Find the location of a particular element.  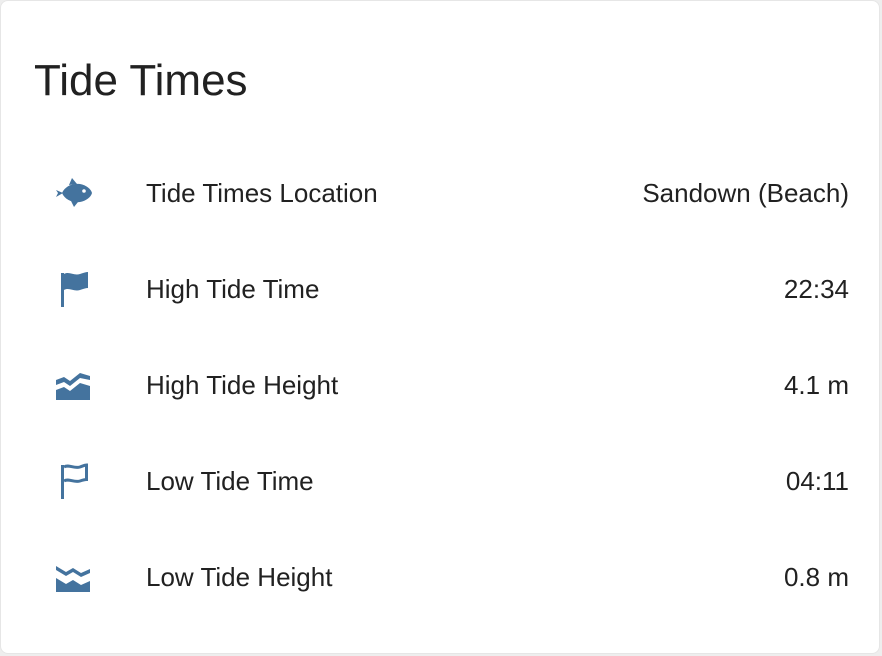

wave-rising-icon is located at coordinates (73, 385).